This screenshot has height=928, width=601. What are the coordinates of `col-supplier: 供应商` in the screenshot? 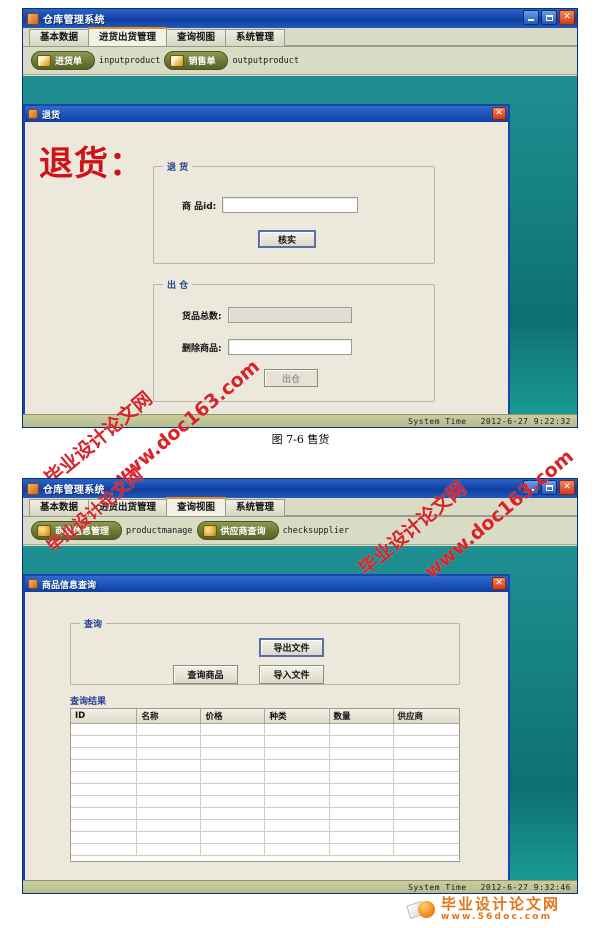 It's located at (426, 716).